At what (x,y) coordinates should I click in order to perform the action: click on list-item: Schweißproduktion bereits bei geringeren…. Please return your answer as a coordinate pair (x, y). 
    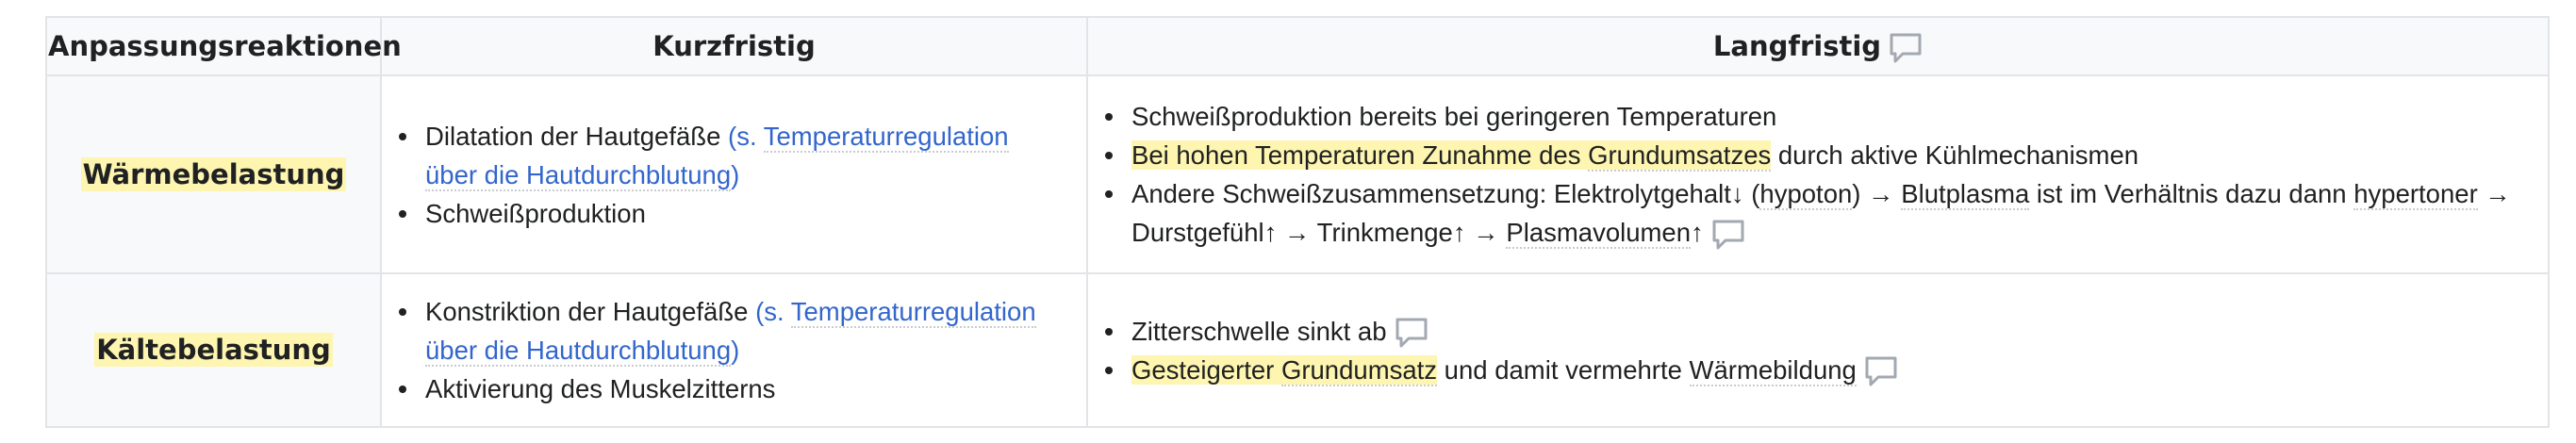
    Looking at the image, I should click on (1817, 116).